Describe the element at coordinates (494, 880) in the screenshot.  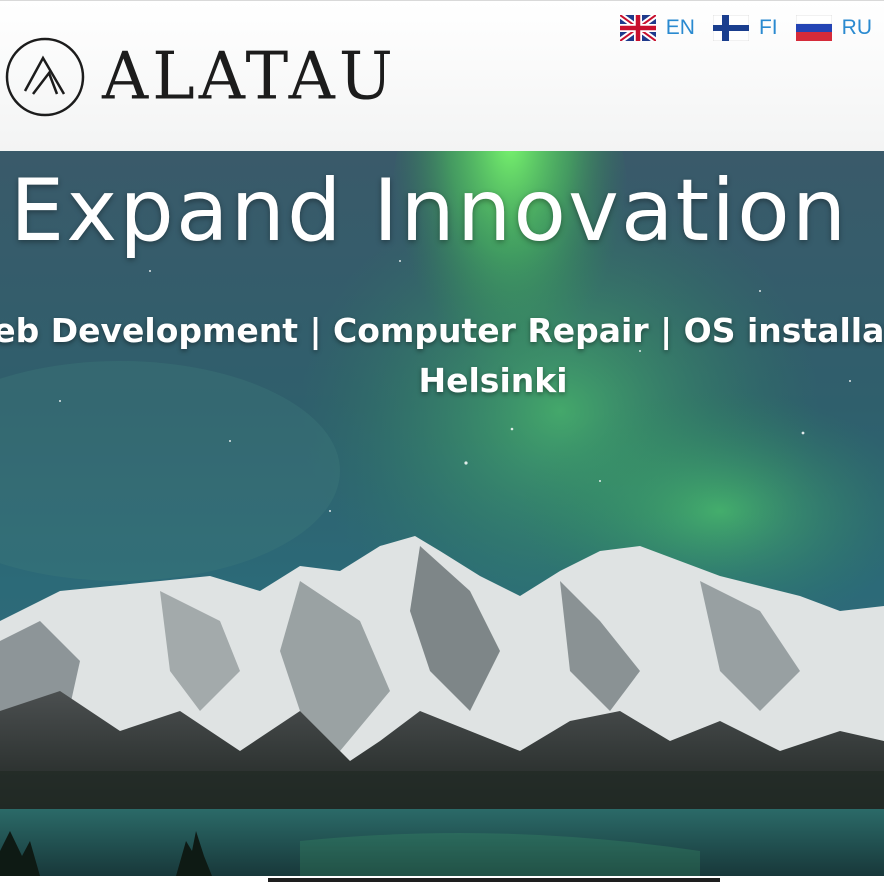
I see `section-divider` at that location.